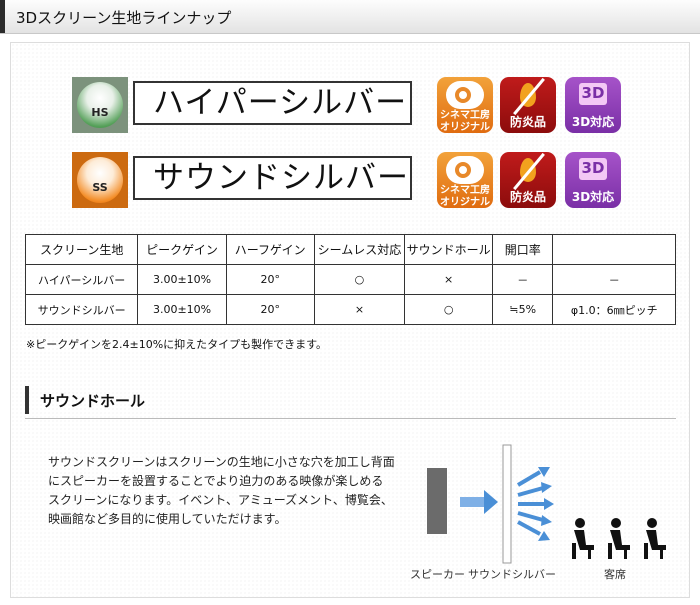  I want to click on description-line: にスピーカーを設置することでより迫力のある映像が楽しめる, so click(216, 481).